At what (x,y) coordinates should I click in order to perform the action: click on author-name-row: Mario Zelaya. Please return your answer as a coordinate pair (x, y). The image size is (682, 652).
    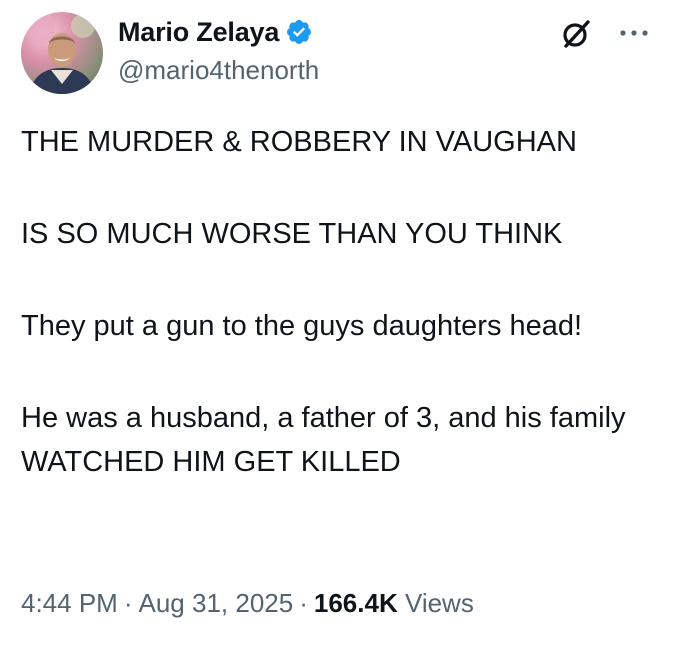
    Looking at the image, I should click on (215, 32).